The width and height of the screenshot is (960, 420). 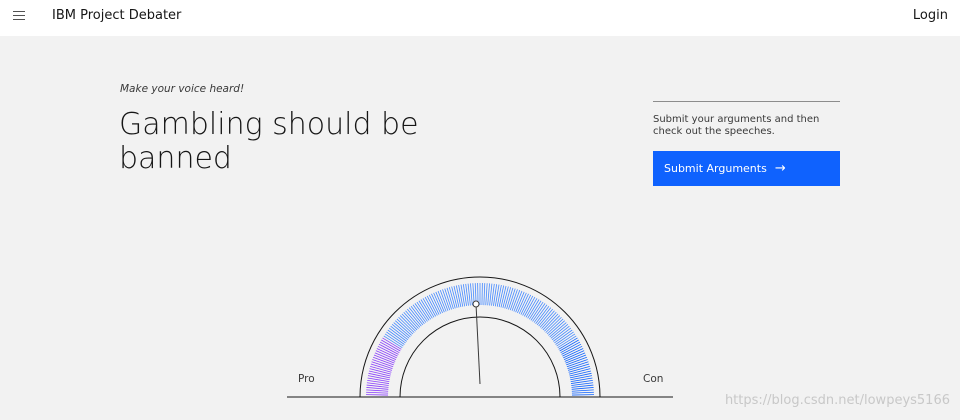 What do you see at coordinates (837, 400) in the screenshot?
I see `watermark-text: https://blog.csdn.net/lowpeys5166` at bounding box center [837, 400].